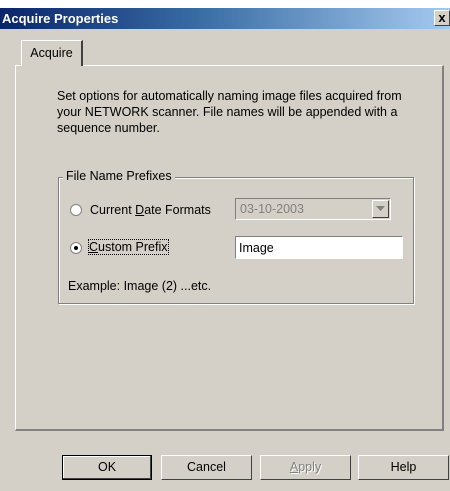  I want to click on ok-button: OK, so click(107, 467).